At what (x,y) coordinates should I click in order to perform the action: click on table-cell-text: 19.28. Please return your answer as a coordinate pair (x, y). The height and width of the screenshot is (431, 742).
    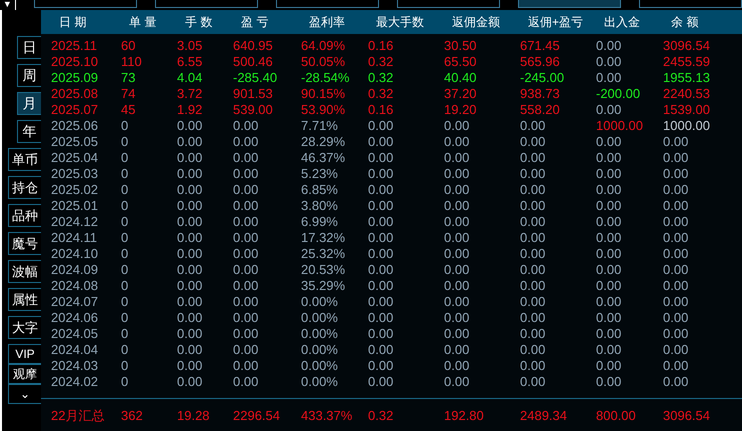
    Looking at the image, I should click on (193, 416).